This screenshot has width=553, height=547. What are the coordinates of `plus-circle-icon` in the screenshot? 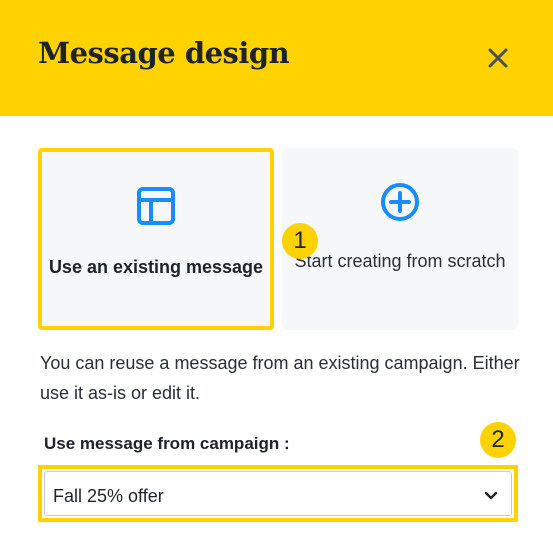 It's located at (400, 202).